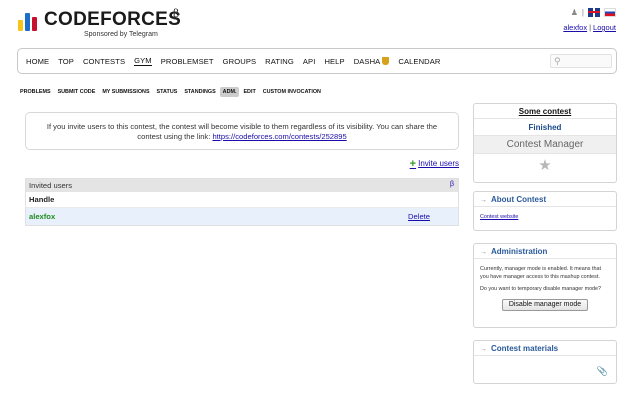 The image size is (640, 400). What do you see at coordinates (545, 165) in the screenshot?
I see `star-icon: ★` at bounding box center [545, 165].